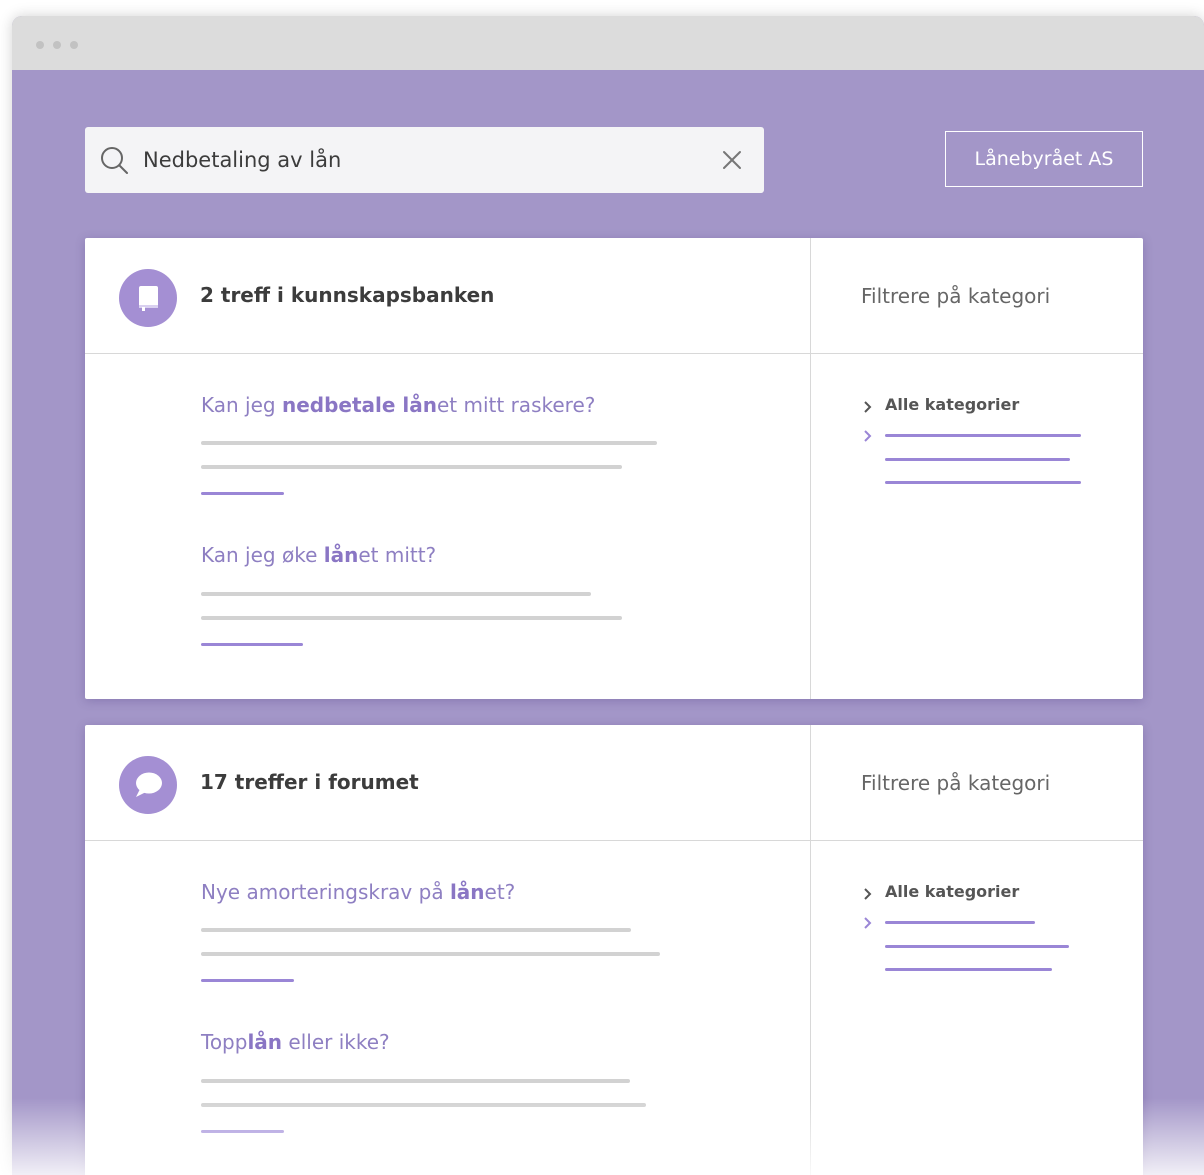 The image size is (1204, 1175). What do you see at coordinates (1044, 159) in the screenshot?
I see `organization-button: Lånebyrået AS` at bounding box center [1044, 159].